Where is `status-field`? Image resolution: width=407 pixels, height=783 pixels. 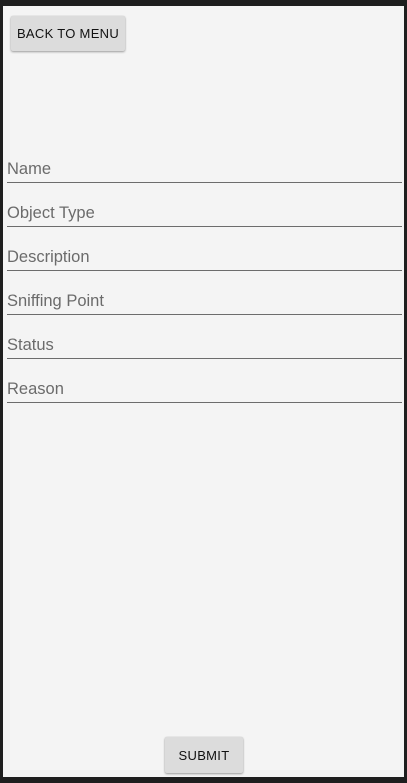
status-field is located at coordinates (204, 344).